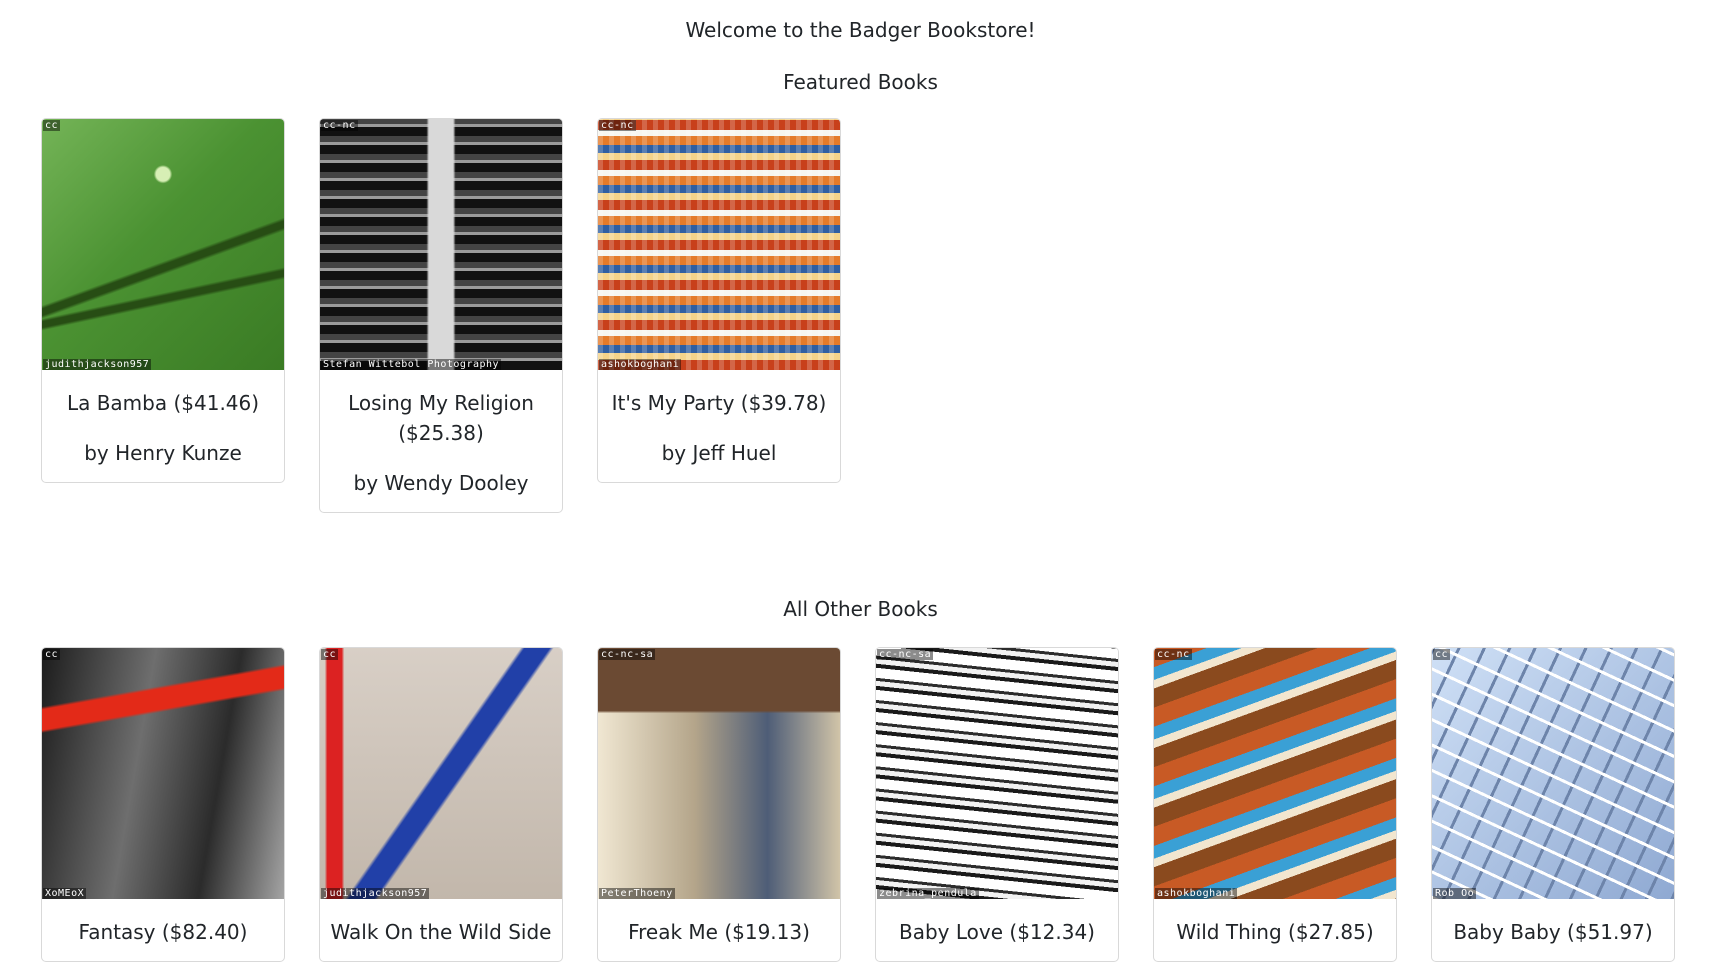 The image size is (1721, 962). I want to click on book-title: It's My Party ($39.78), so click(719, 403).